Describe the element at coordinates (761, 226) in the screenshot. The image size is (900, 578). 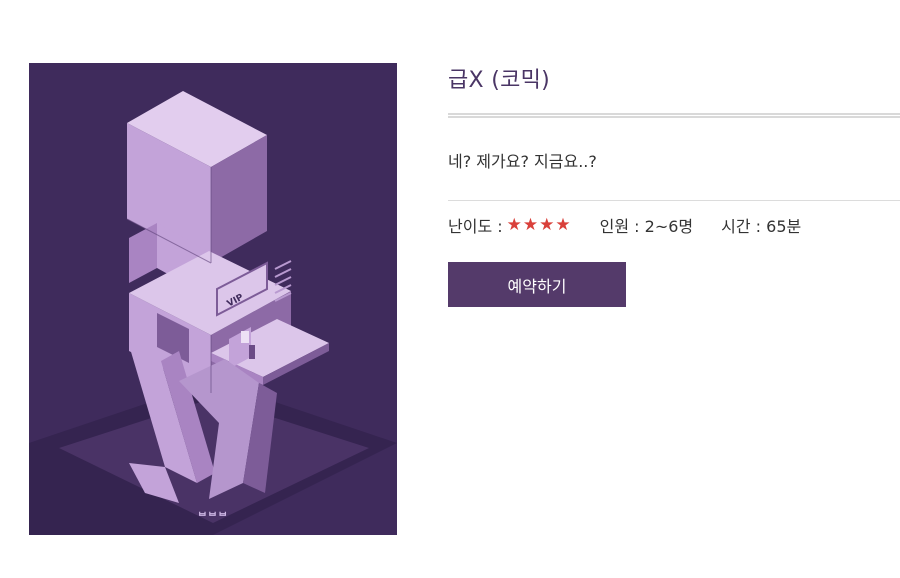
I see `time-info: 시간 : 65분` at that location.